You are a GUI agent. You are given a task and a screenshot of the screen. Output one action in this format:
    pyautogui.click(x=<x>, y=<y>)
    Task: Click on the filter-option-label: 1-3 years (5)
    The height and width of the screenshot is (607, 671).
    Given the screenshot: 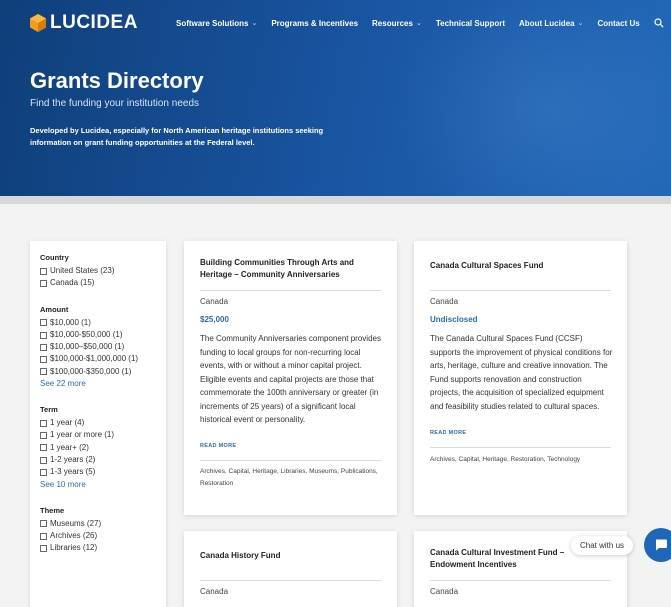 What is the action you would take?
    pyautogui.click(x=73, y=472)
    